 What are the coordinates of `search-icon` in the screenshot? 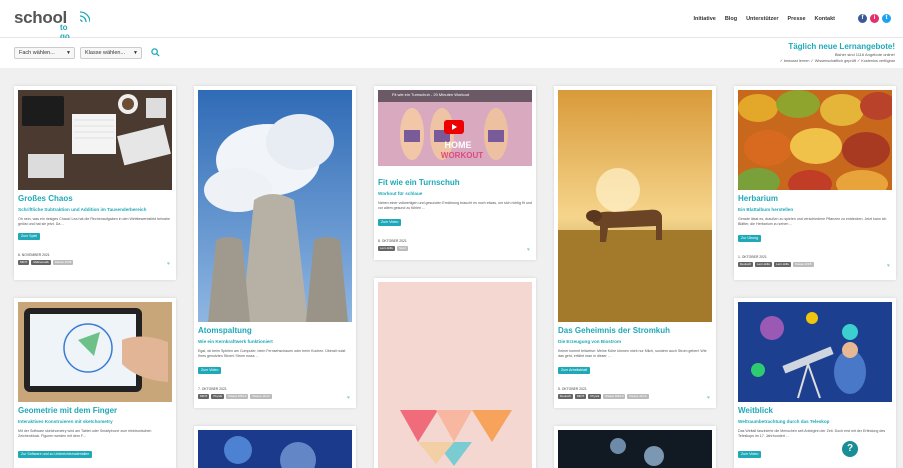 It's located at (155, 52).